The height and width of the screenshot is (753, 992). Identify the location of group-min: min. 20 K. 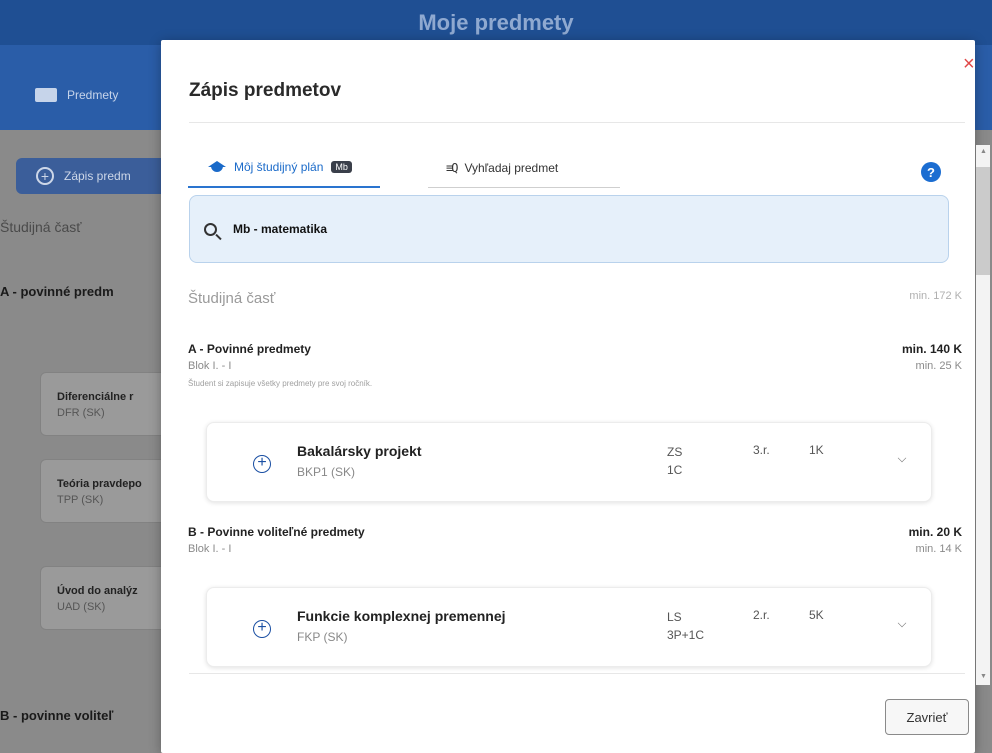
(935, 532).